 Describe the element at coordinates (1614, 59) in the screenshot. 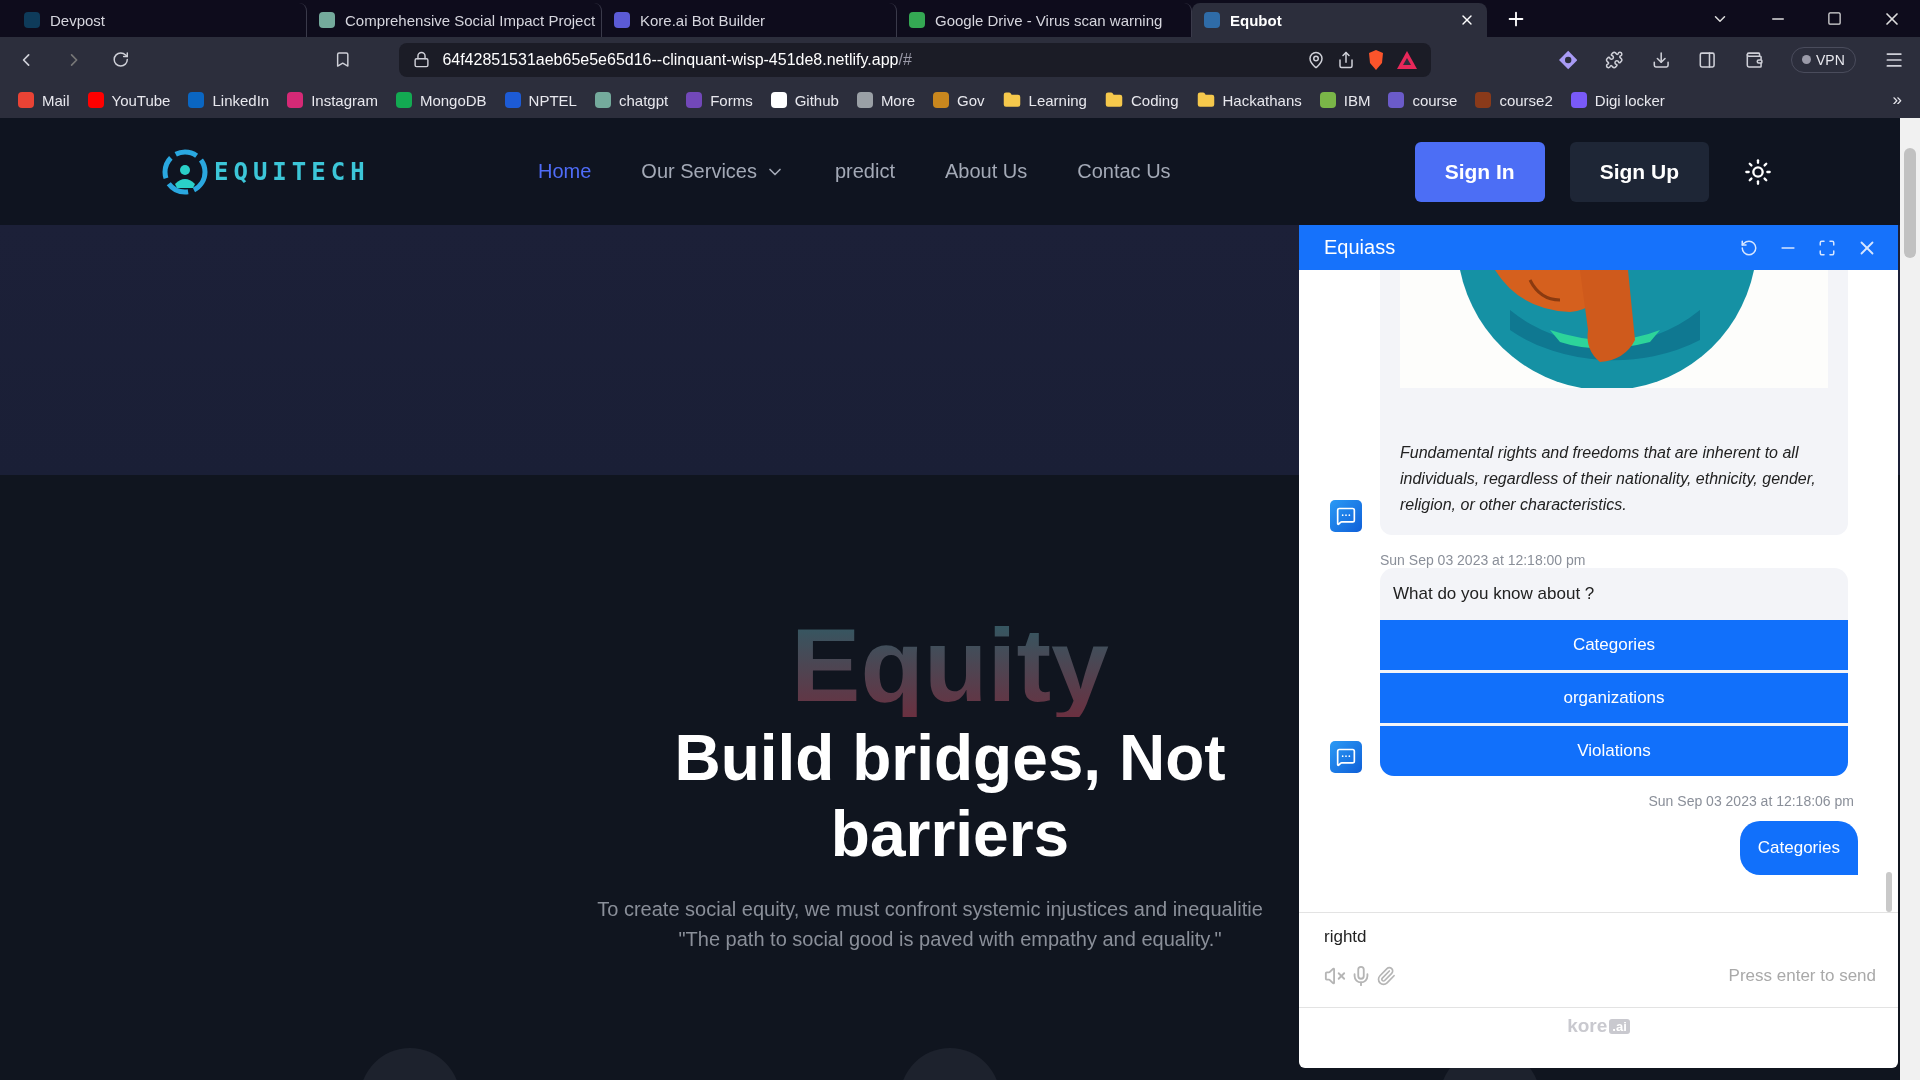

I see `extensions-icon` at that location.